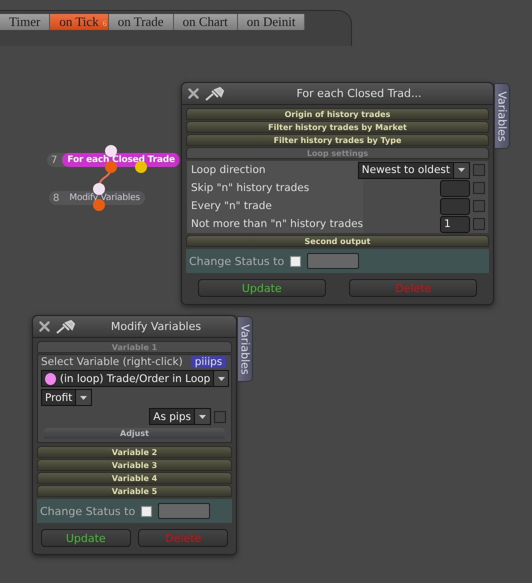 The height and width of the screenshot is (583, 532). I want to click on event-tab: on Trade, so click(141, 22).